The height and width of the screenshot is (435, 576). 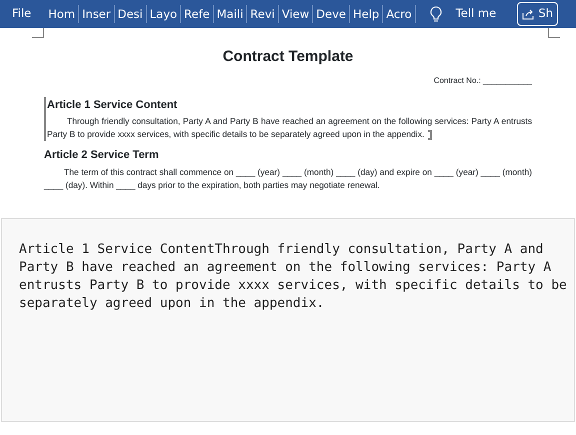 I want to click on share-button: Sh, so click(x=537, y=14).